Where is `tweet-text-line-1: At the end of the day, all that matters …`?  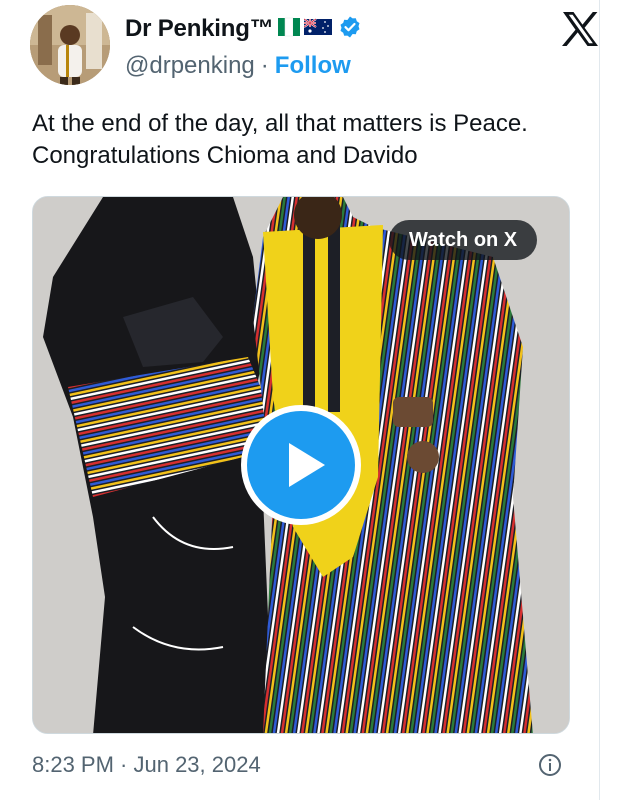 tweet-text-line-1: At the end of the day, all that matters … is located at coordinates (280, 123).